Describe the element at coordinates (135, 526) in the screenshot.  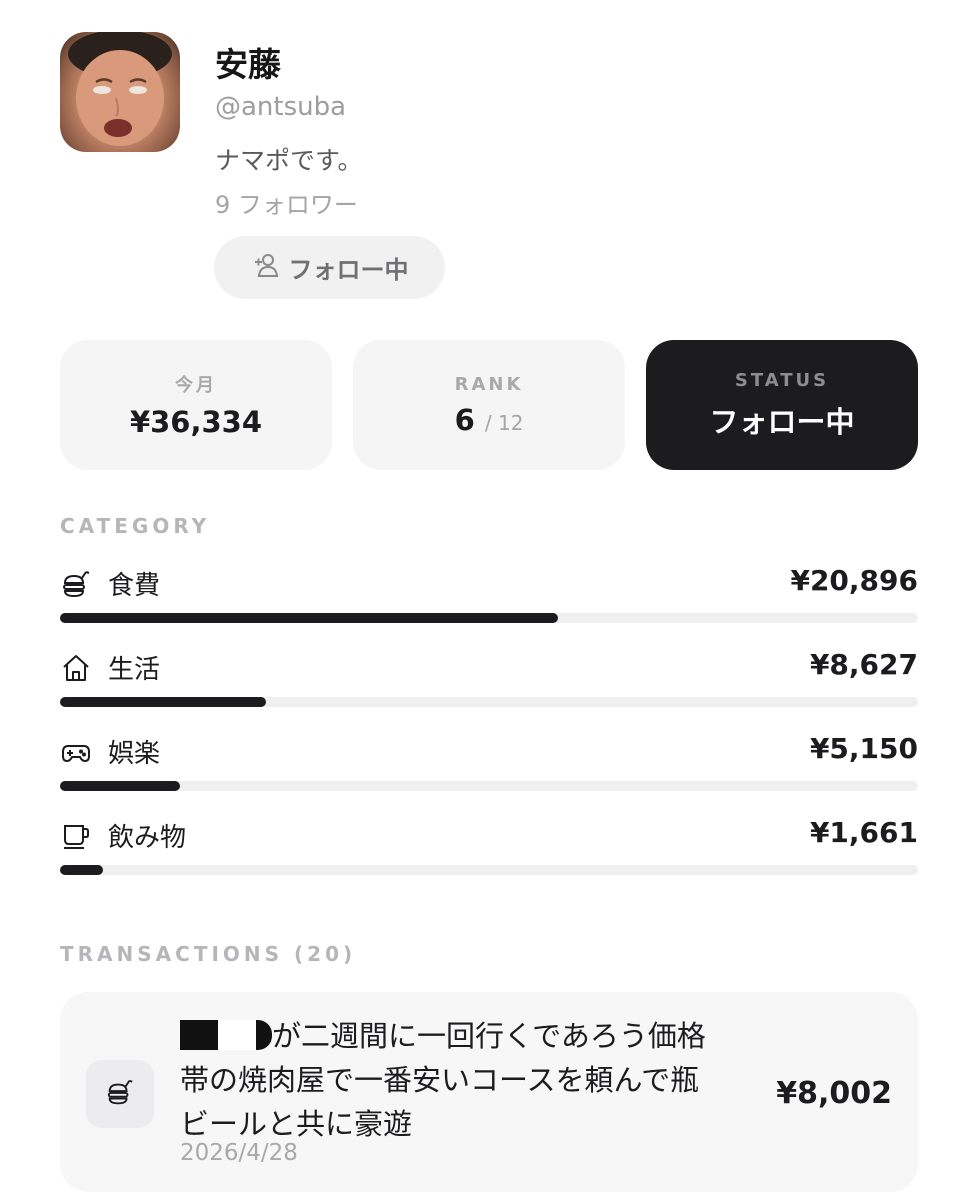
I see `category-heading: CATEGORY` at that location.